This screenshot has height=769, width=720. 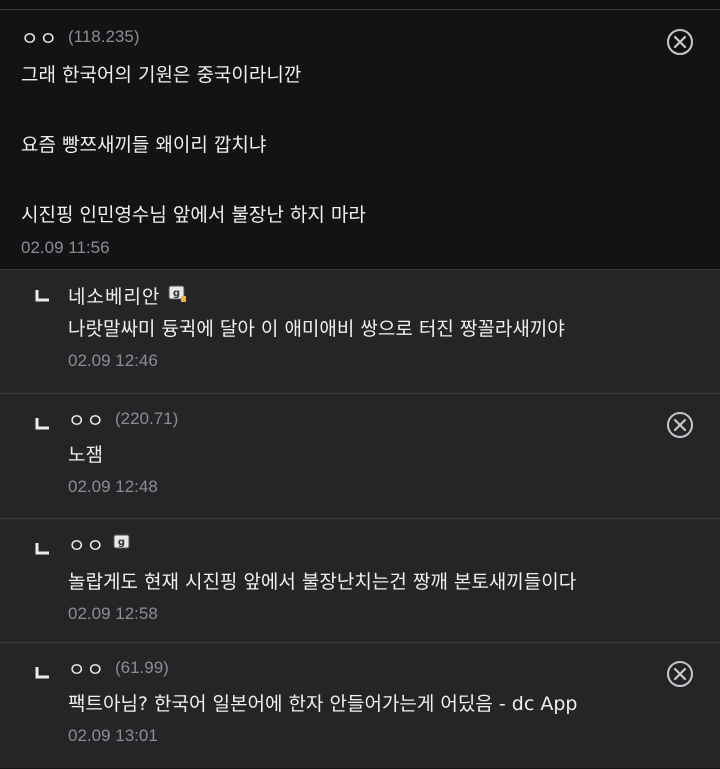 I want to click on reply-header: ㅇㅇ g, so click(x=384, y=544).